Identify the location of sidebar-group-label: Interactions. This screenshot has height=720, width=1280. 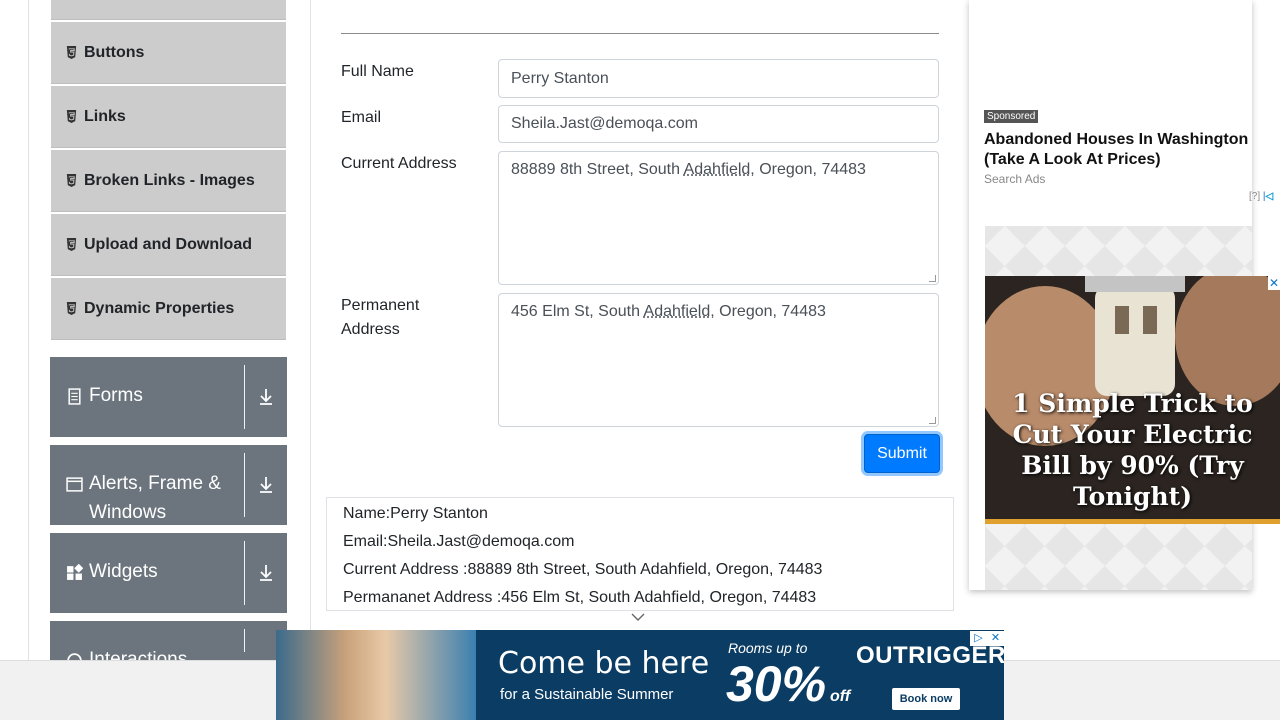
(138, 654).